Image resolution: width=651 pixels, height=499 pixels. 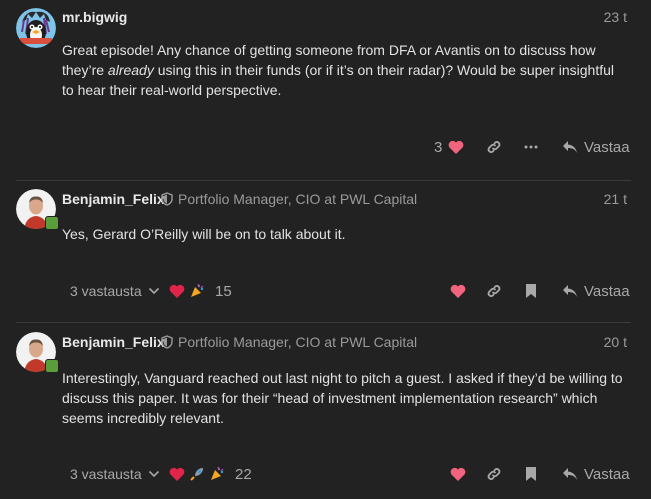 I want to click on avatar, so click(x=36, y=28).